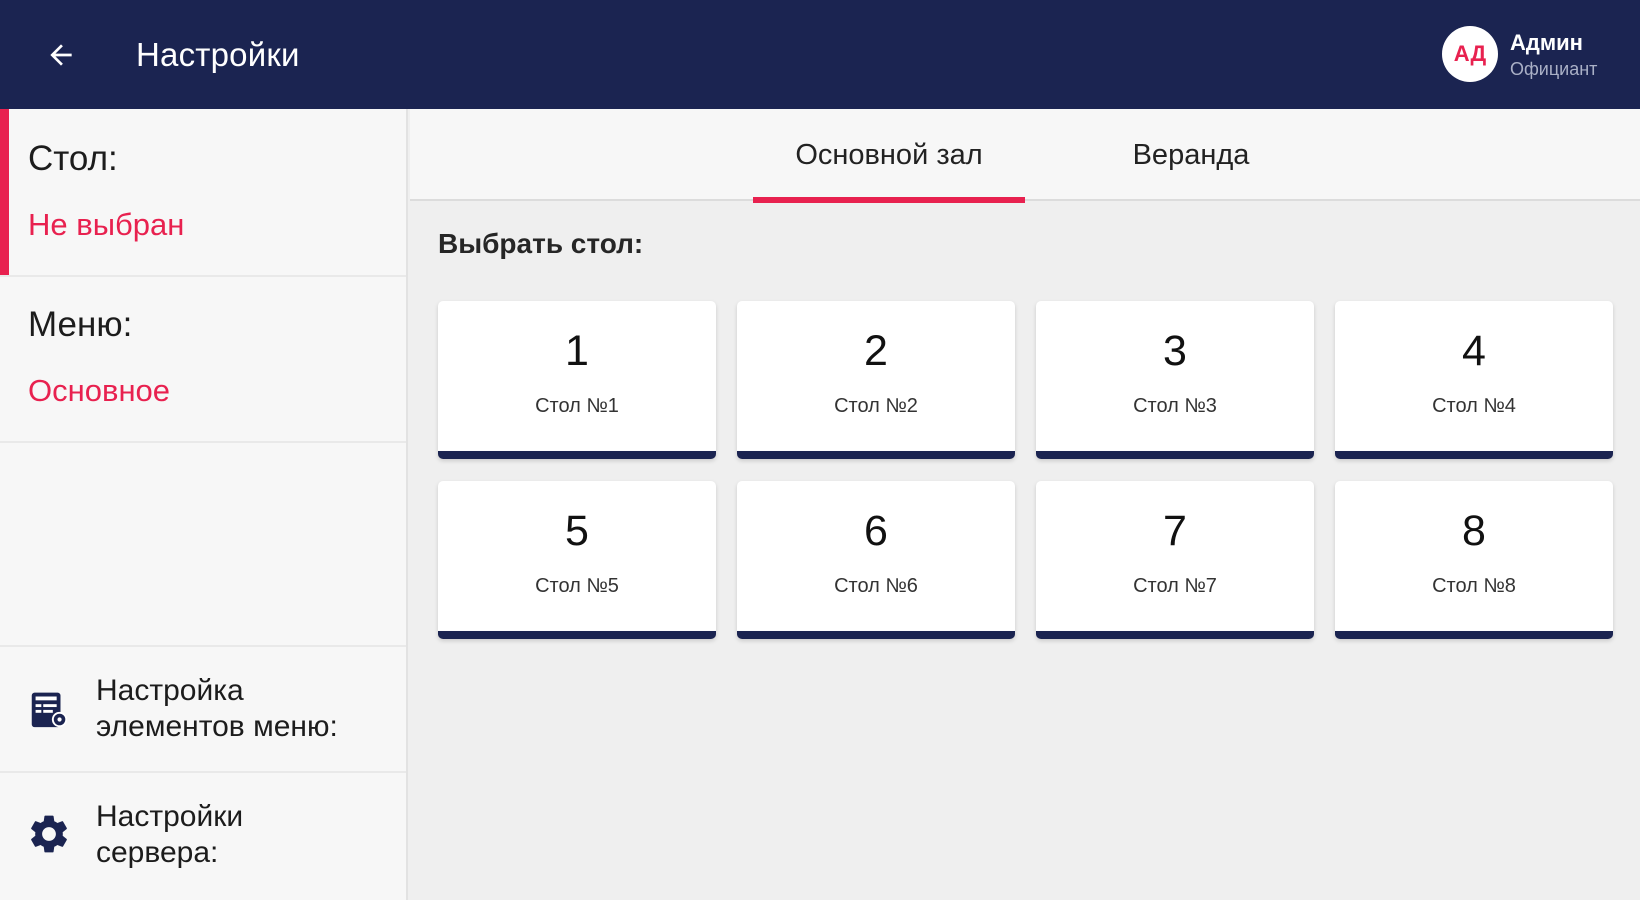  I want to click on server-settings-line2: сервера:, so click(157, 852).